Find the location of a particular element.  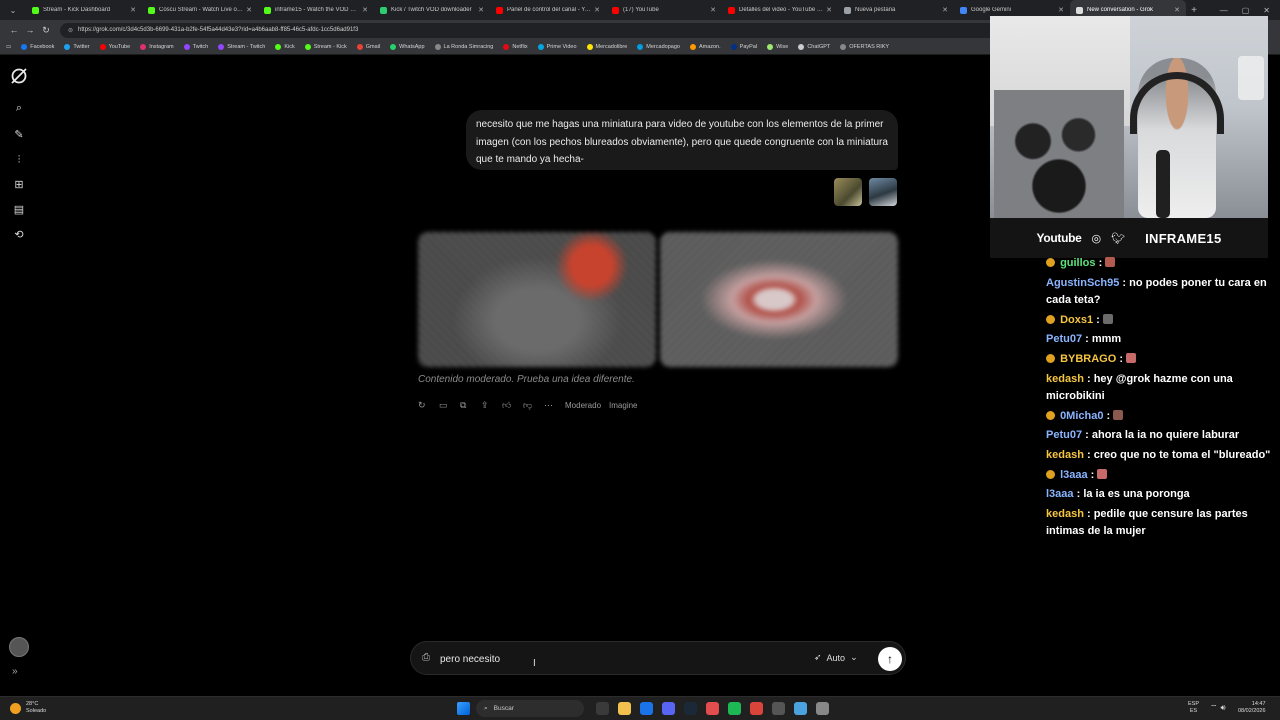

file-explorer-icon is located at coordinates (624, 708).